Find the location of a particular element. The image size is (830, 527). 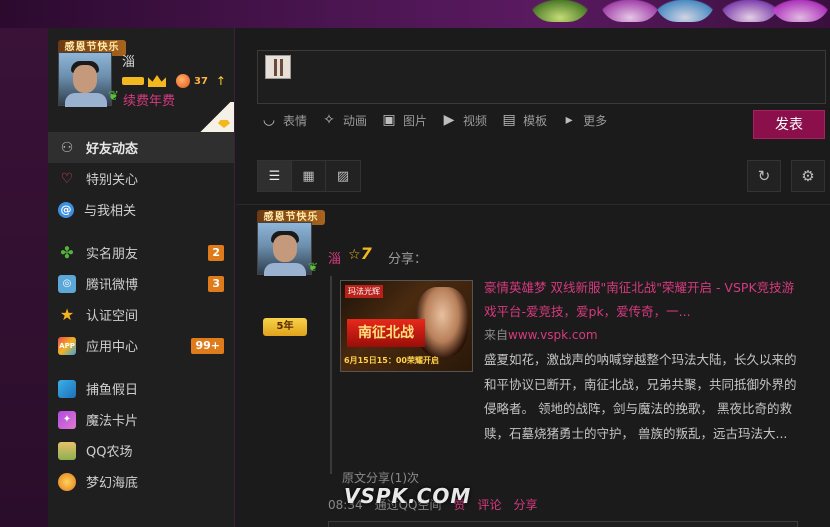

level-icons: 37 ↑ is located at coordinates (174, 81).